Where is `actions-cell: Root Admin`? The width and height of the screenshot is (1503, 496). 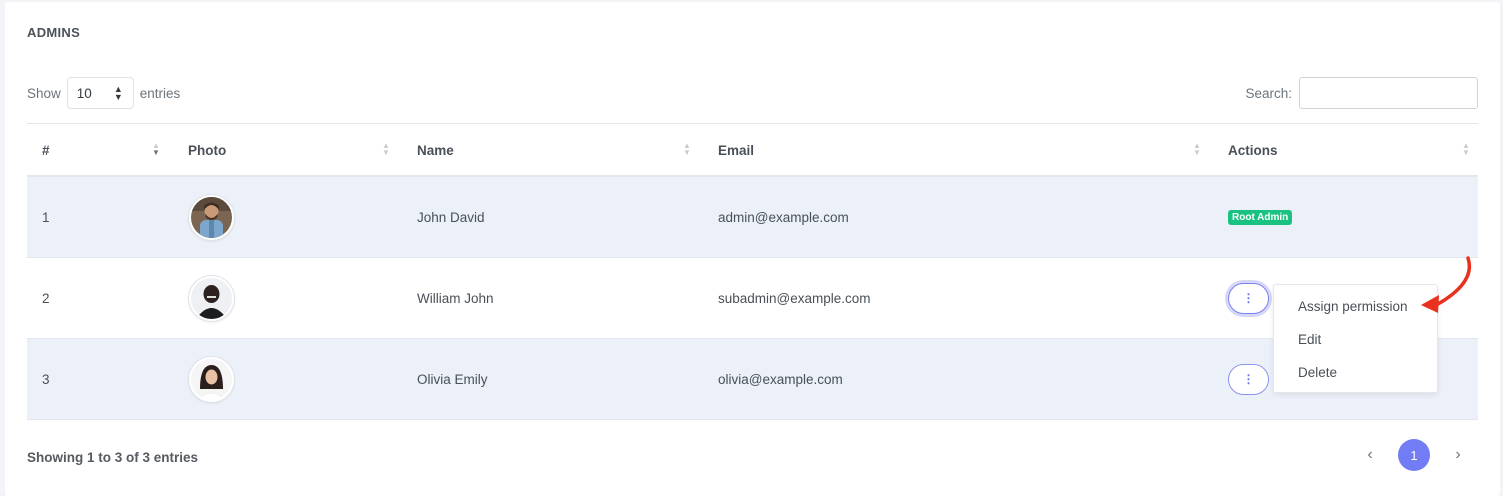 actions-cell: Root Admin is located at coordinates (1260, 217).